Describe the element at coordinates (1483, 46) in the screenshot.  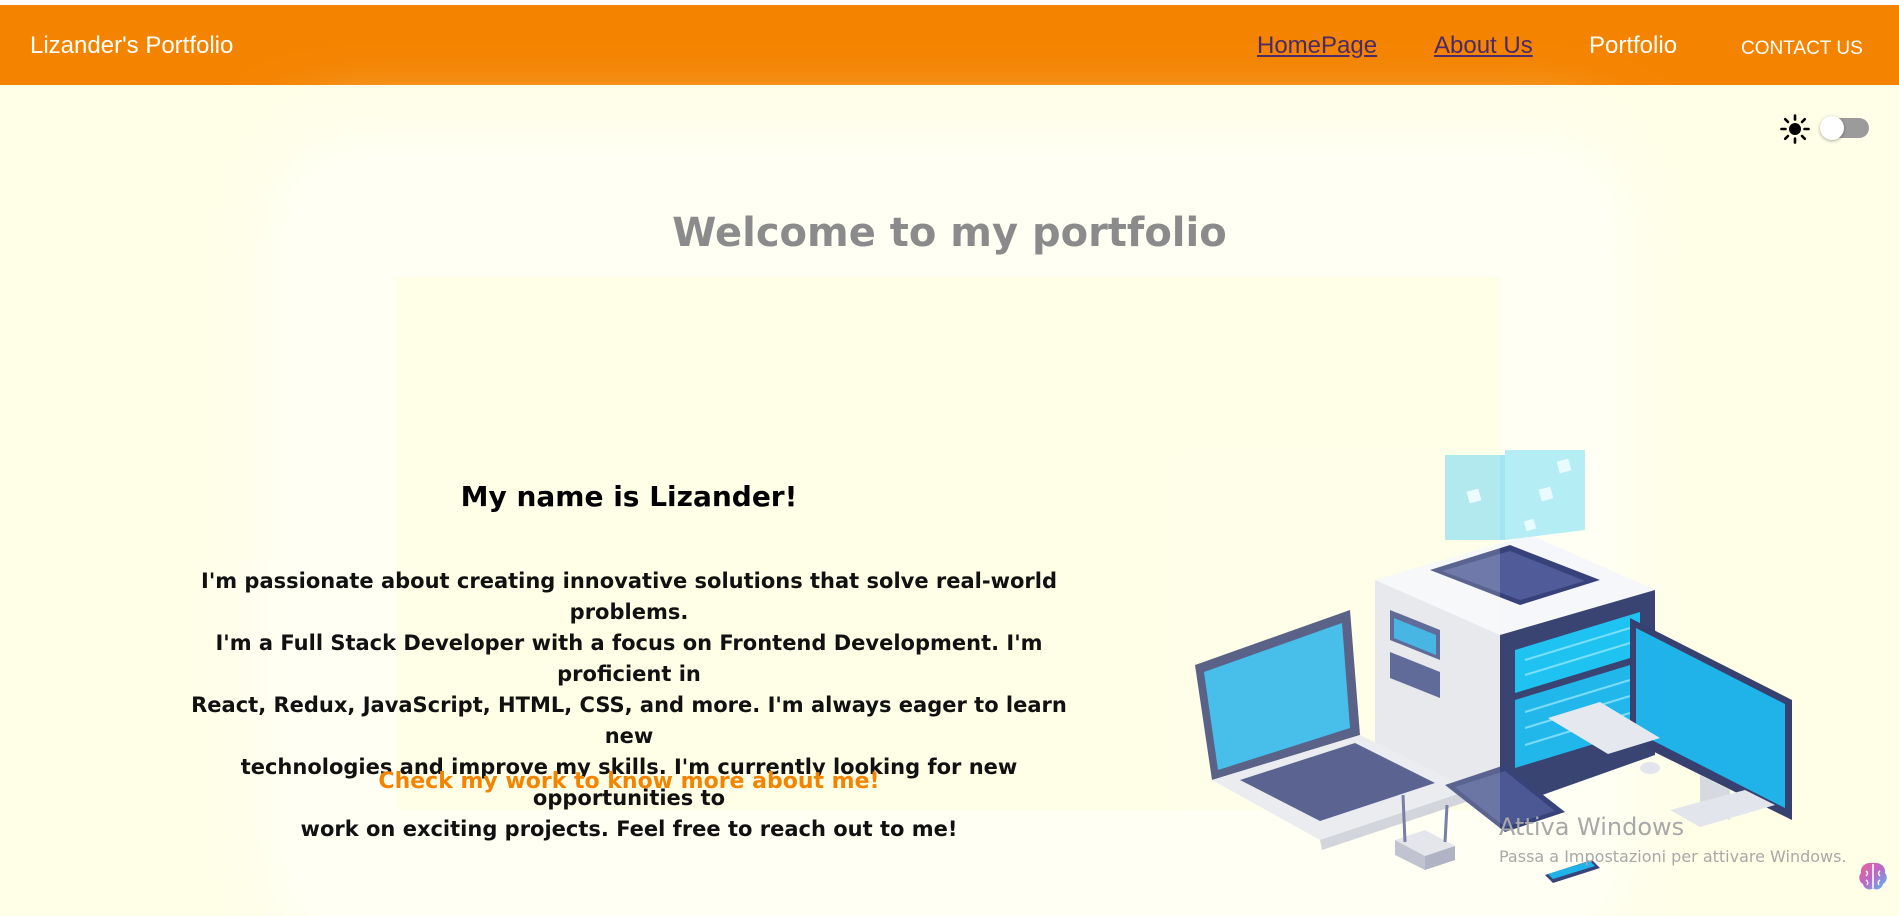
I see `nav-link-about-us: About Us` at that location.